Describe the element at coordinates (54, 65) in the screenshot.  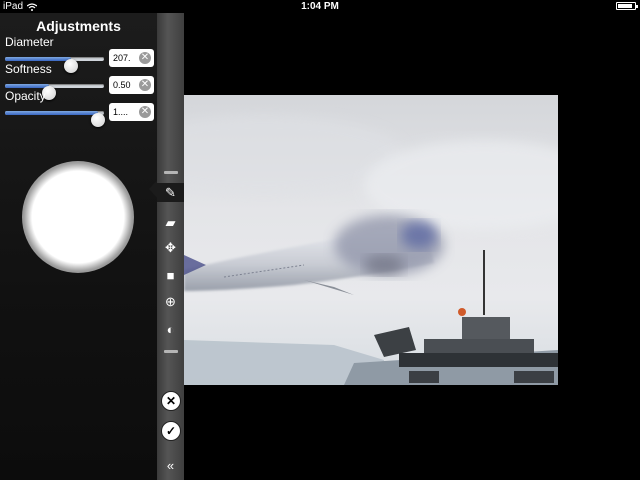
I see `diameter-slider` at that location.